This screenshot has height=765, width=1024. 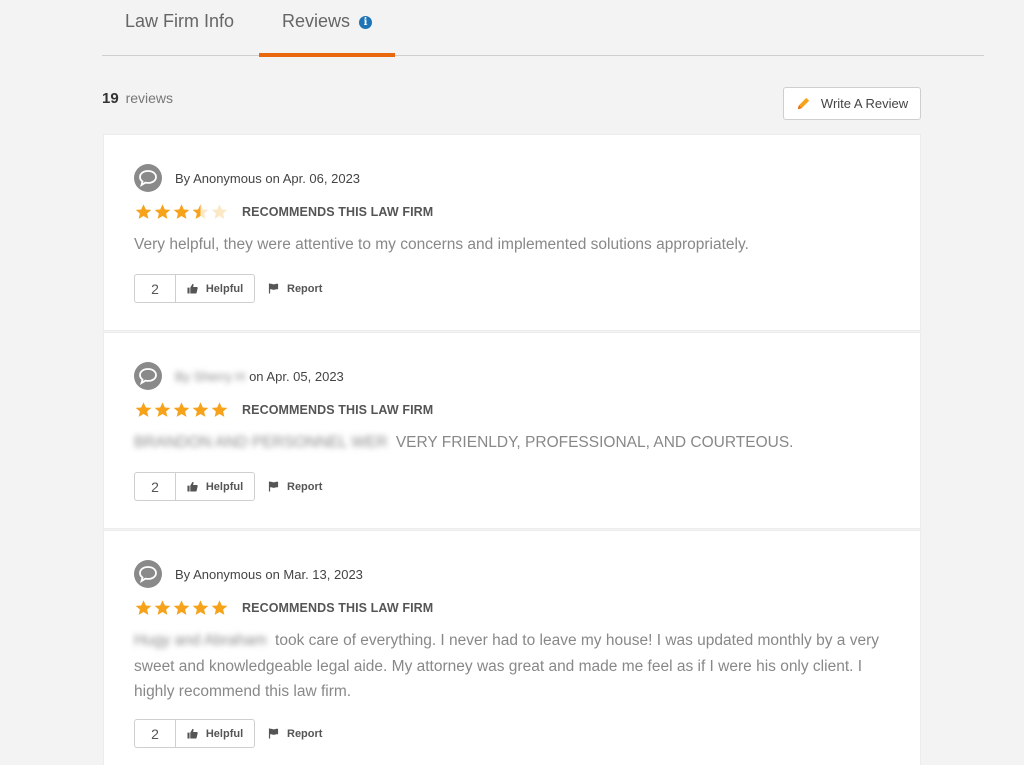 I want to click on tab-bar: Law Firm Info Reviews i, so click(x=543, y=28).